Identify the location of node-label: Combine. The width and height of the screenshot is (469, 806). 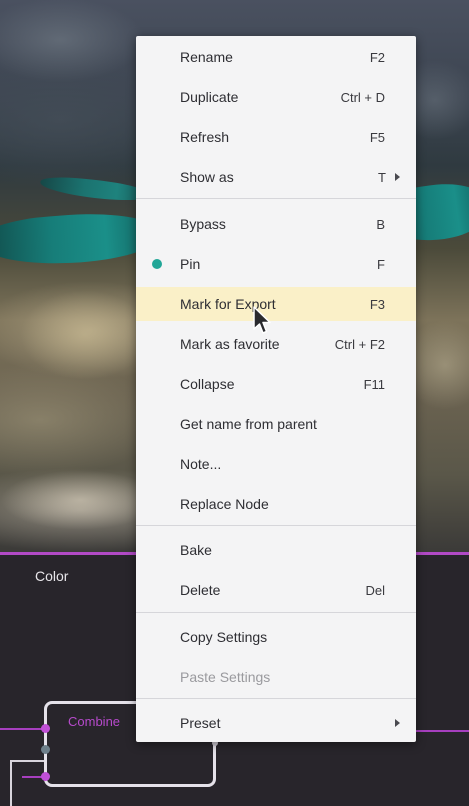
(94, 721).